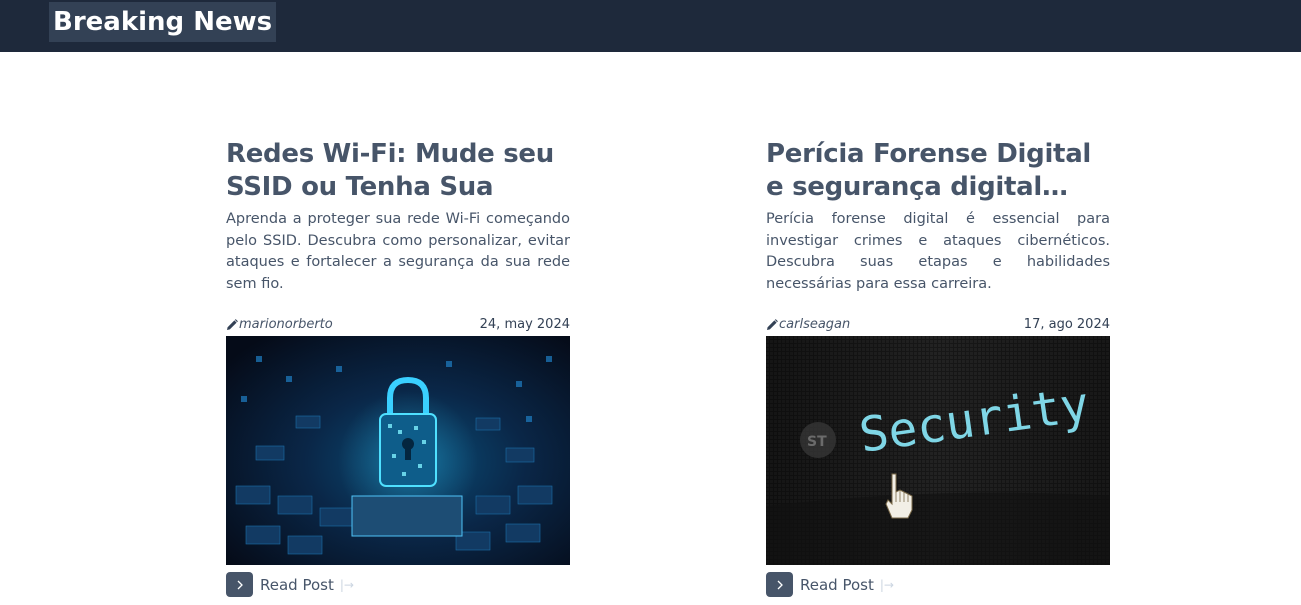 The image size is (1301, 605). I want to click on post-author: carlseagan, so click(808, 324).